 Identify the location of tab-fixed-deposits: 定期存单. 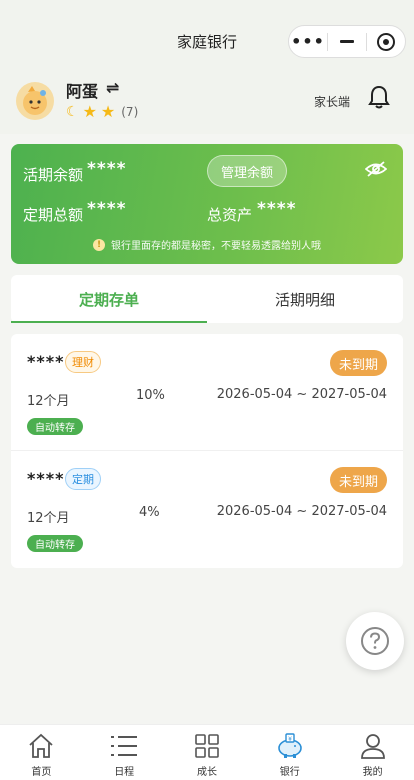
(109, 299).